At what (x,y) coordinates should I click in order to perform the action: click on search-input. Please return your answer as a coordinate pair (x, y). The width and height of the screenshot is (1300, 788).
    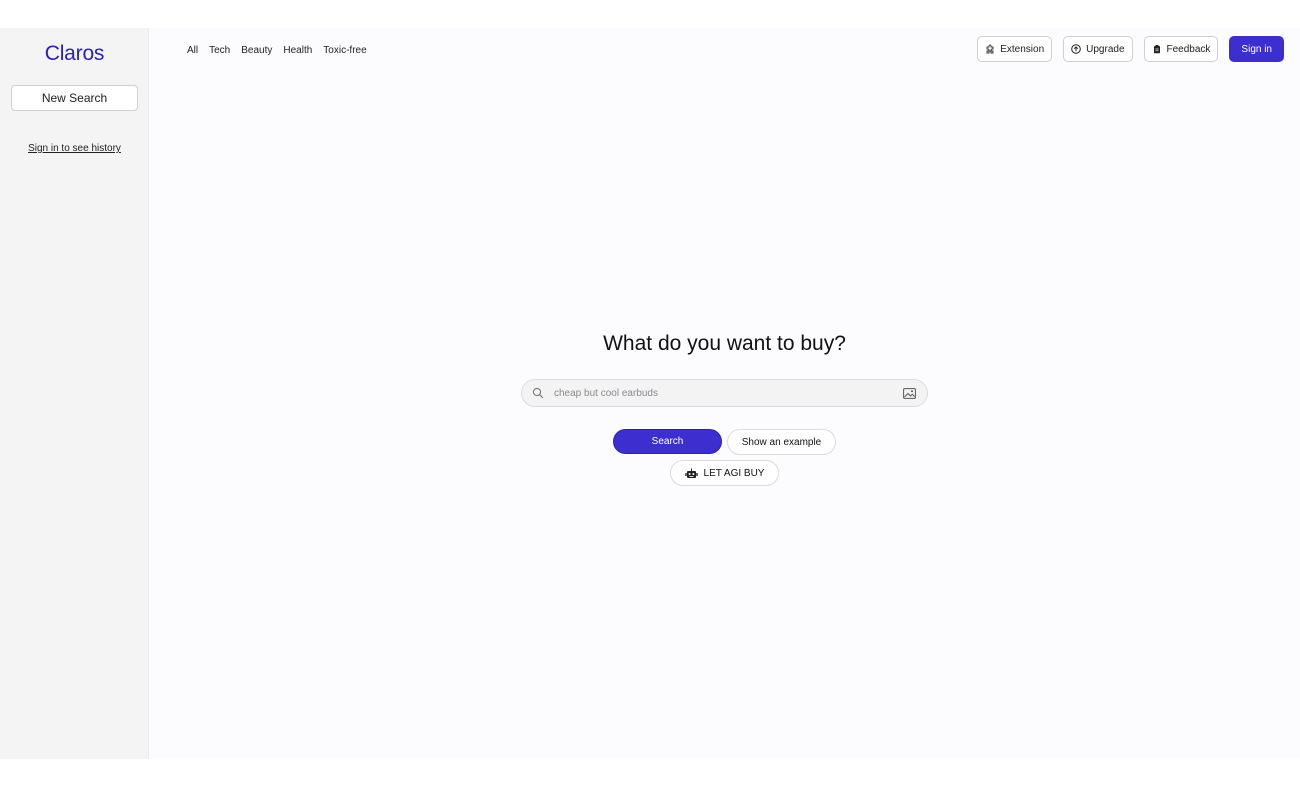
    Looking at the image, I should click on (728, 393).